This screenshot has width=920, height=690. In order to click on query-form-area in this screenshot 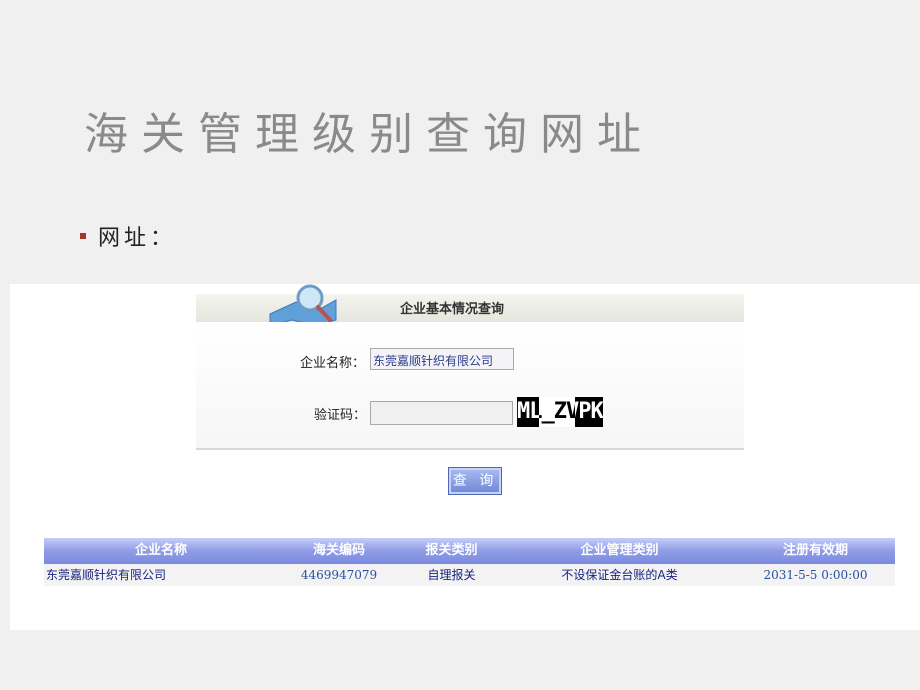, I will do `click(470, 386)`.